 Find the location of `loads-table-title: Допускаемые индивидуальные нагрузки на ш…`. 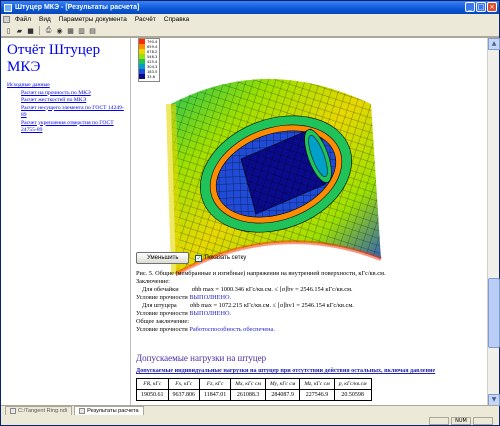

loads-table-title: Допускаемые индивидуальные нагрузки на ш… is located at coordinates (286, 371).